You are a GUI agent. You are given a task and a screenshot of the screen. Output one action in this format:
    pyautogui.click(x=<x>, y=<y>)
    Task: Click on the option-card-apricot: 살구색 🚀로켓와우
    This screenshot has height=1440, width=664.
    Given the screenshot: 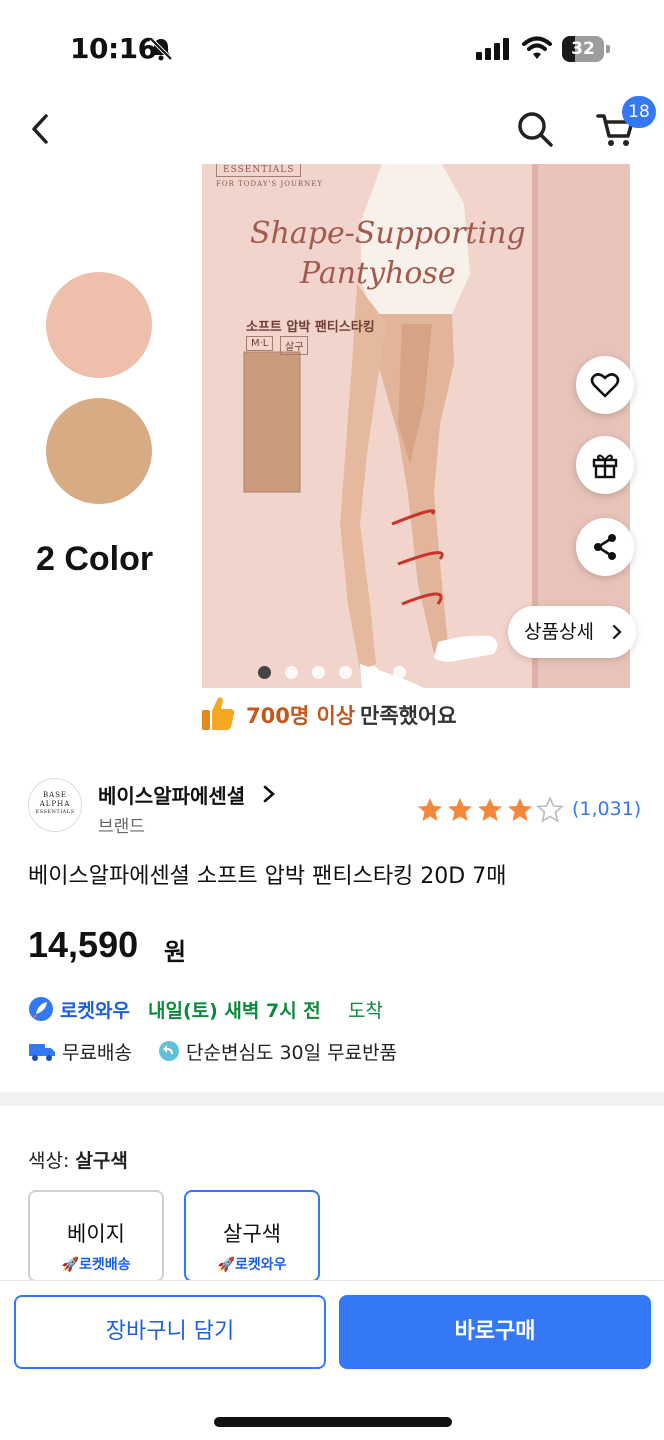 What is the action you would take?
    pyautogui.click(x=252, y=1236)
    